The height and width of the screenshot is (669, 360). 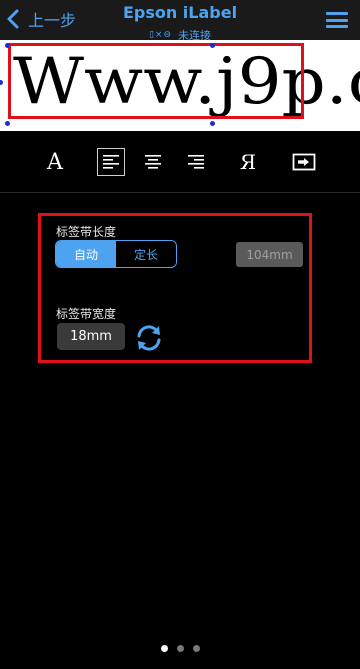 I want to click on align-right-button, so click(x=196, y=162).